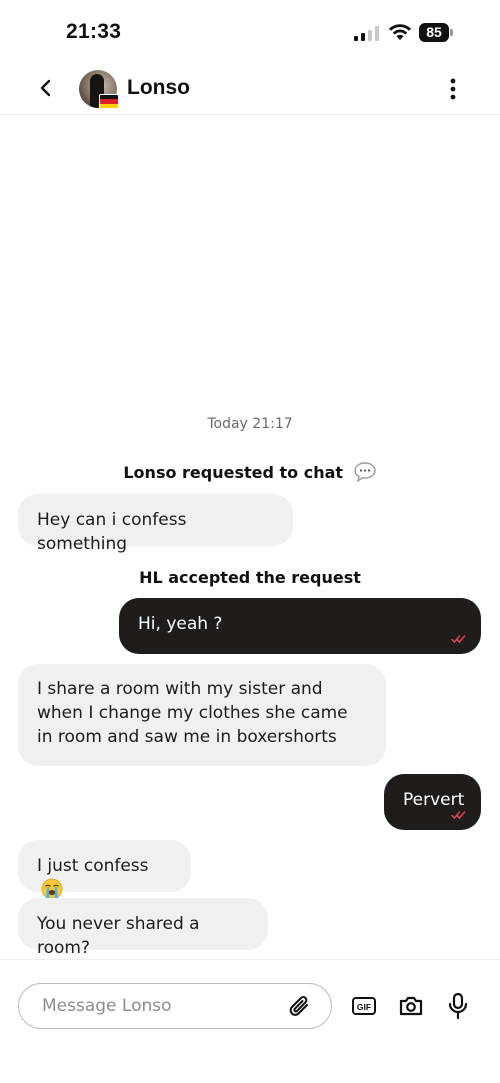  I want to click on chat-header: Lonso, so click(250, 89).